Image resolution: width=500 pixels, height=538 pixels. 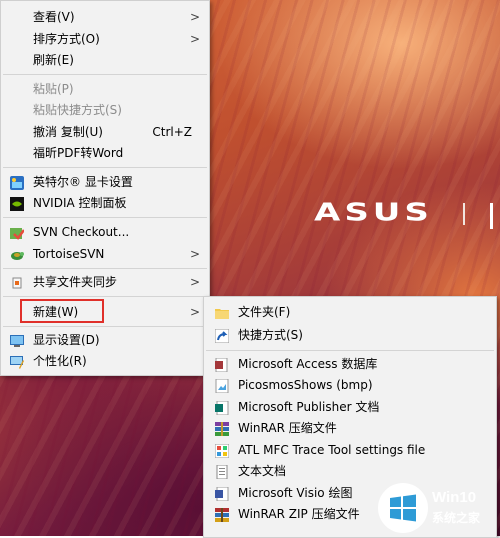 I want to click on intel-graphics-icon, so click(x=17, y=182).